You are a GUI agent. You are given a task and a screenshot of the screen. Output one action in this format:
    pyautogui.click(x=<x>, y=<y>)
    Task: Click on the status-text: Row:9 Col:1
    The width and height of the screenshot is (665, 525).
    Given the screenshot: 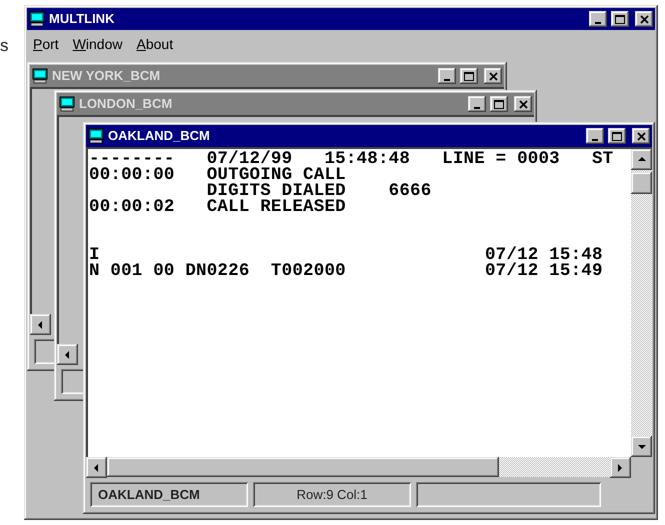 What is the action you would take?
    pyautogui.click(x=332, y=494)
    